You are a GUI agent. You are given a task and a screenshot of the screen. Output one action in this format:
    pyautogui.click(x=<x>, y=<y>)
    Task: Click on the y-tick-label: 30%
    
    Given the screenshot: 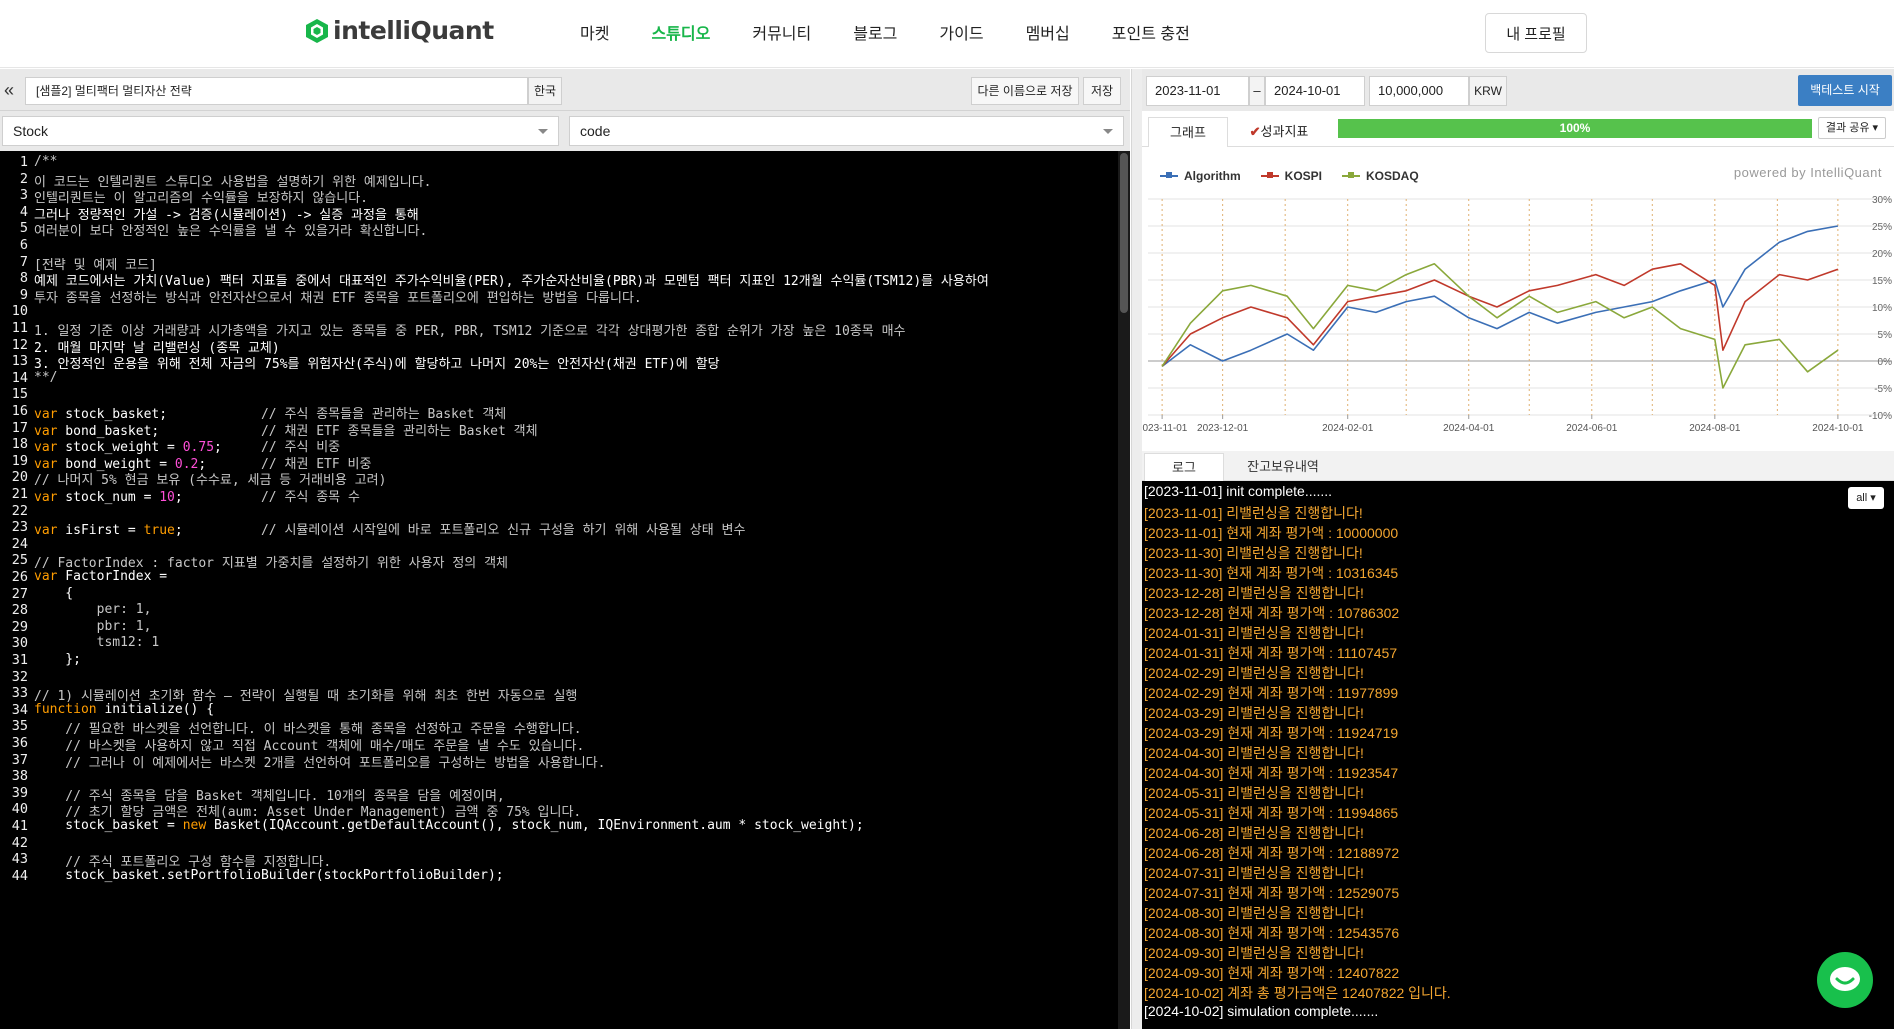 What is the action you would take?
    pyautogui.click(x=1882, y=200)
    